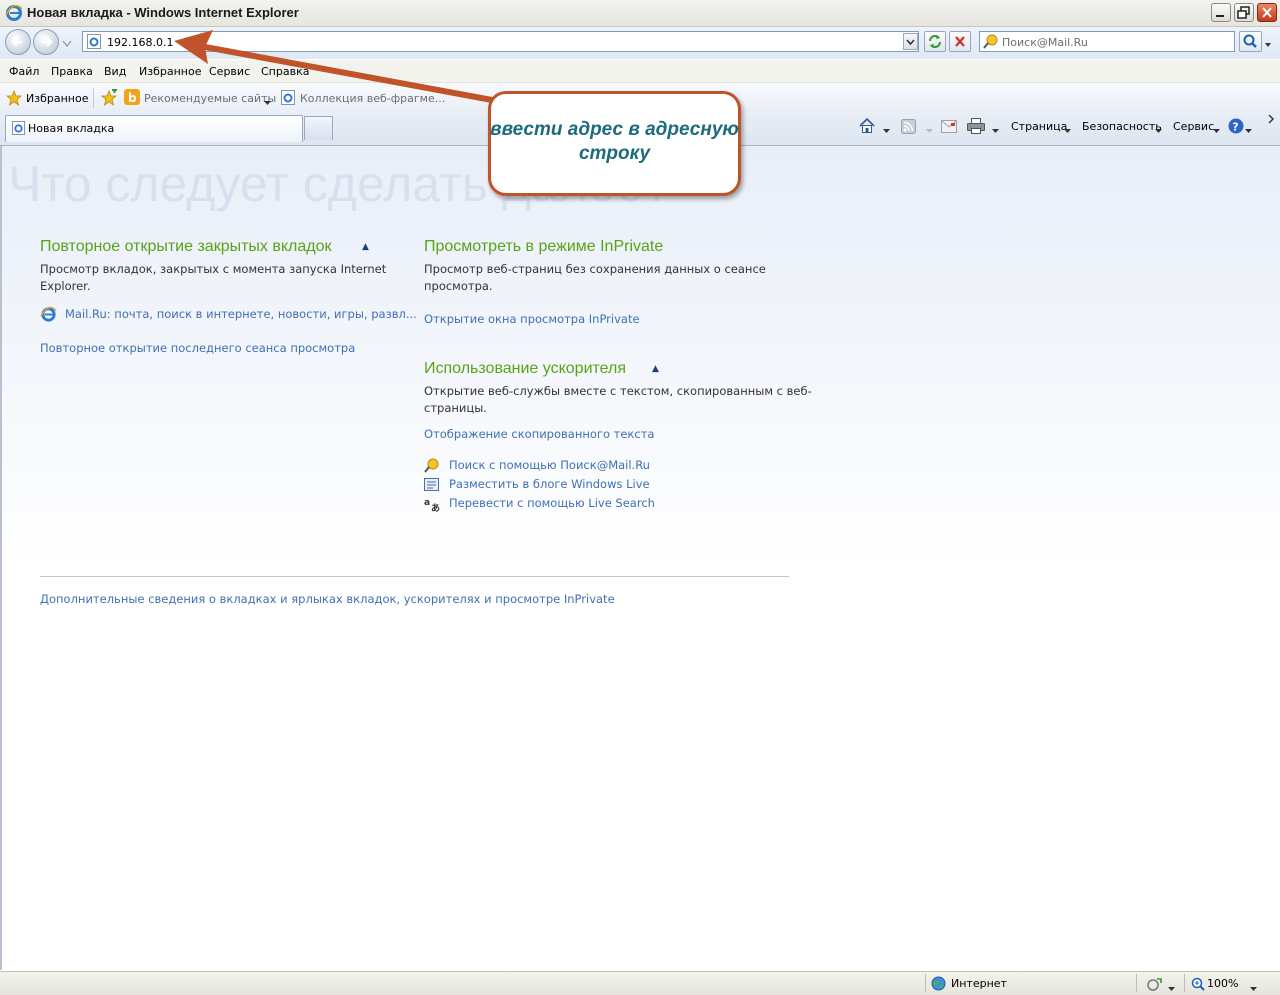 Image resolution: width=1280 pixels, height=995 pixels. I want to click on accelerators-collapse-icon: ▲, so click(655, 369).